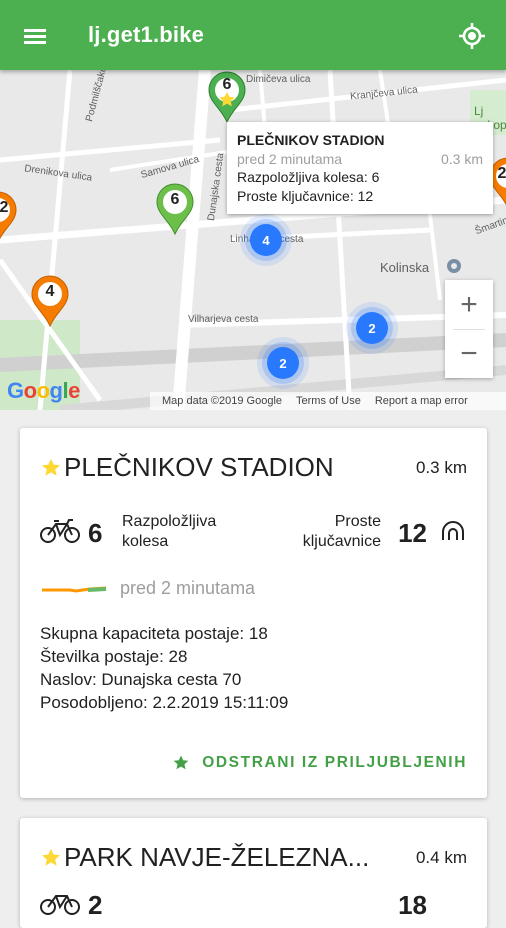  What do you see at coordinates (360, 159) in the screenshot?
I see `info-meta-row: pred 2 minutama 0.3 km` at bounding box center [360, 159].